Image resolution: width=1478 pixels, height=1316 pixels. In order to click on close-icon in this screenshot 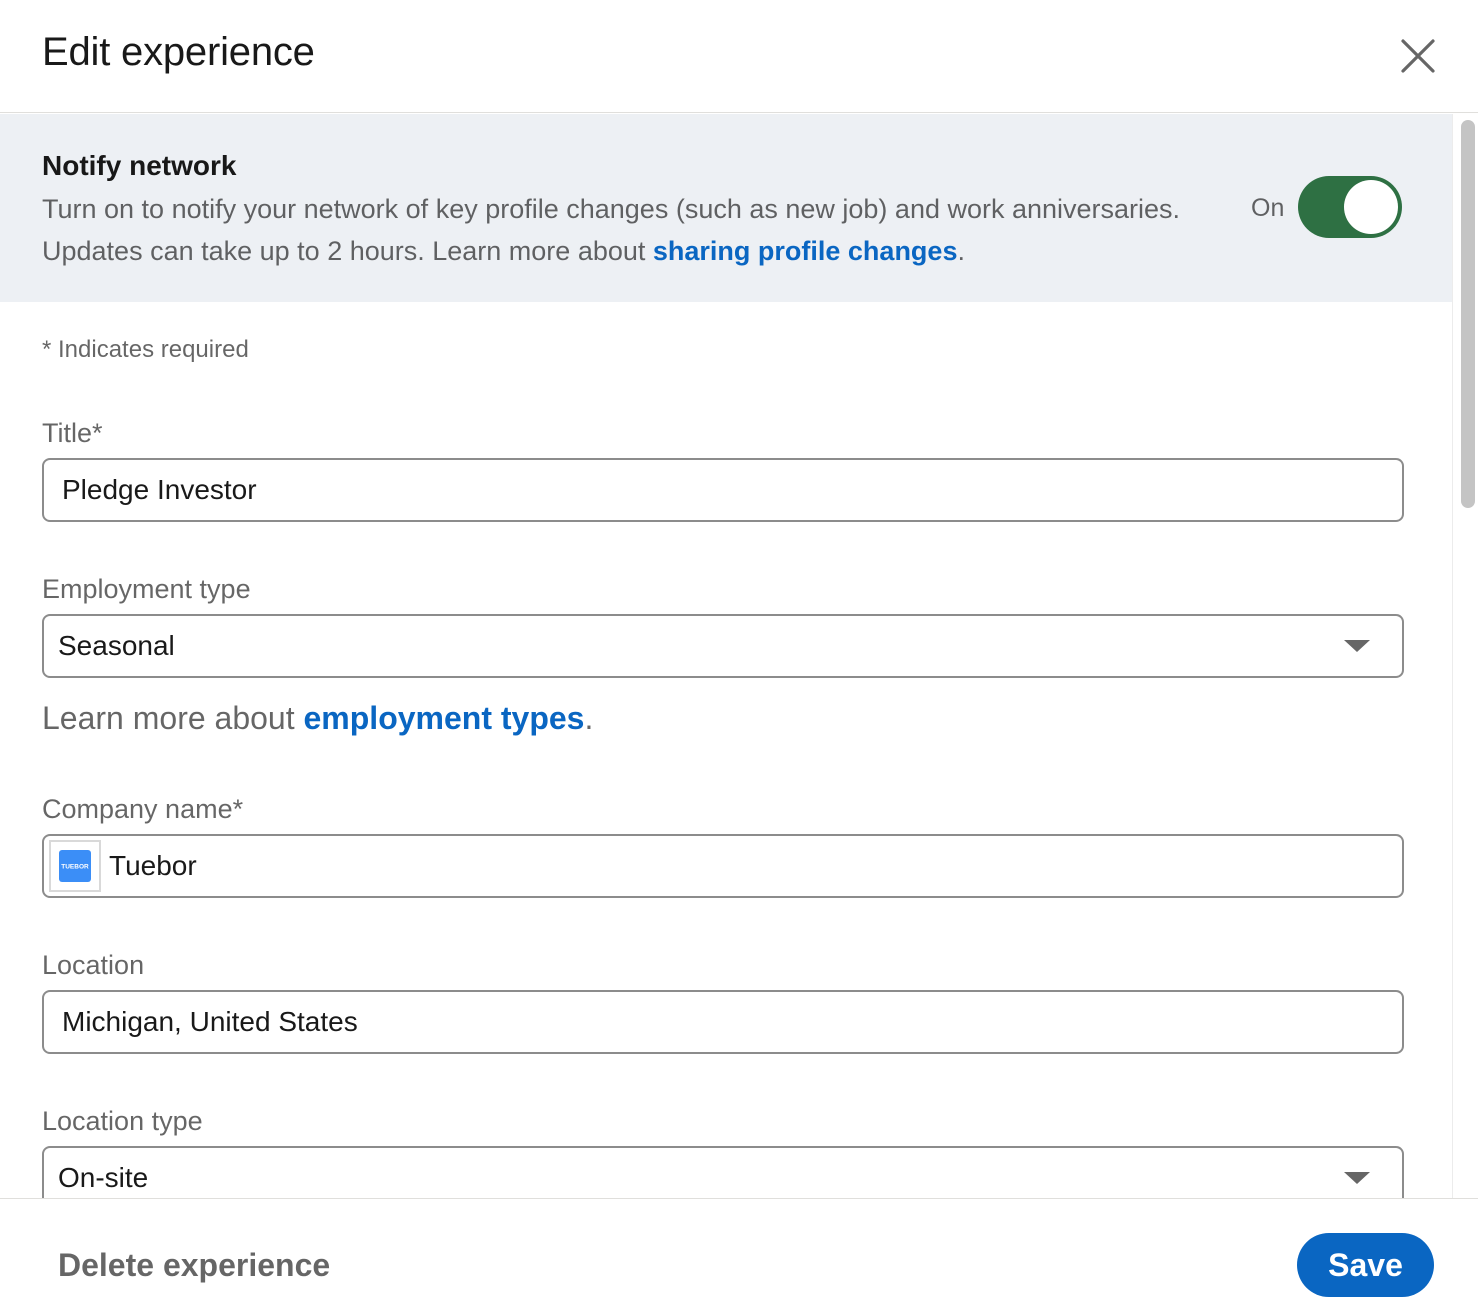, I will do `click(1418, 56)`.